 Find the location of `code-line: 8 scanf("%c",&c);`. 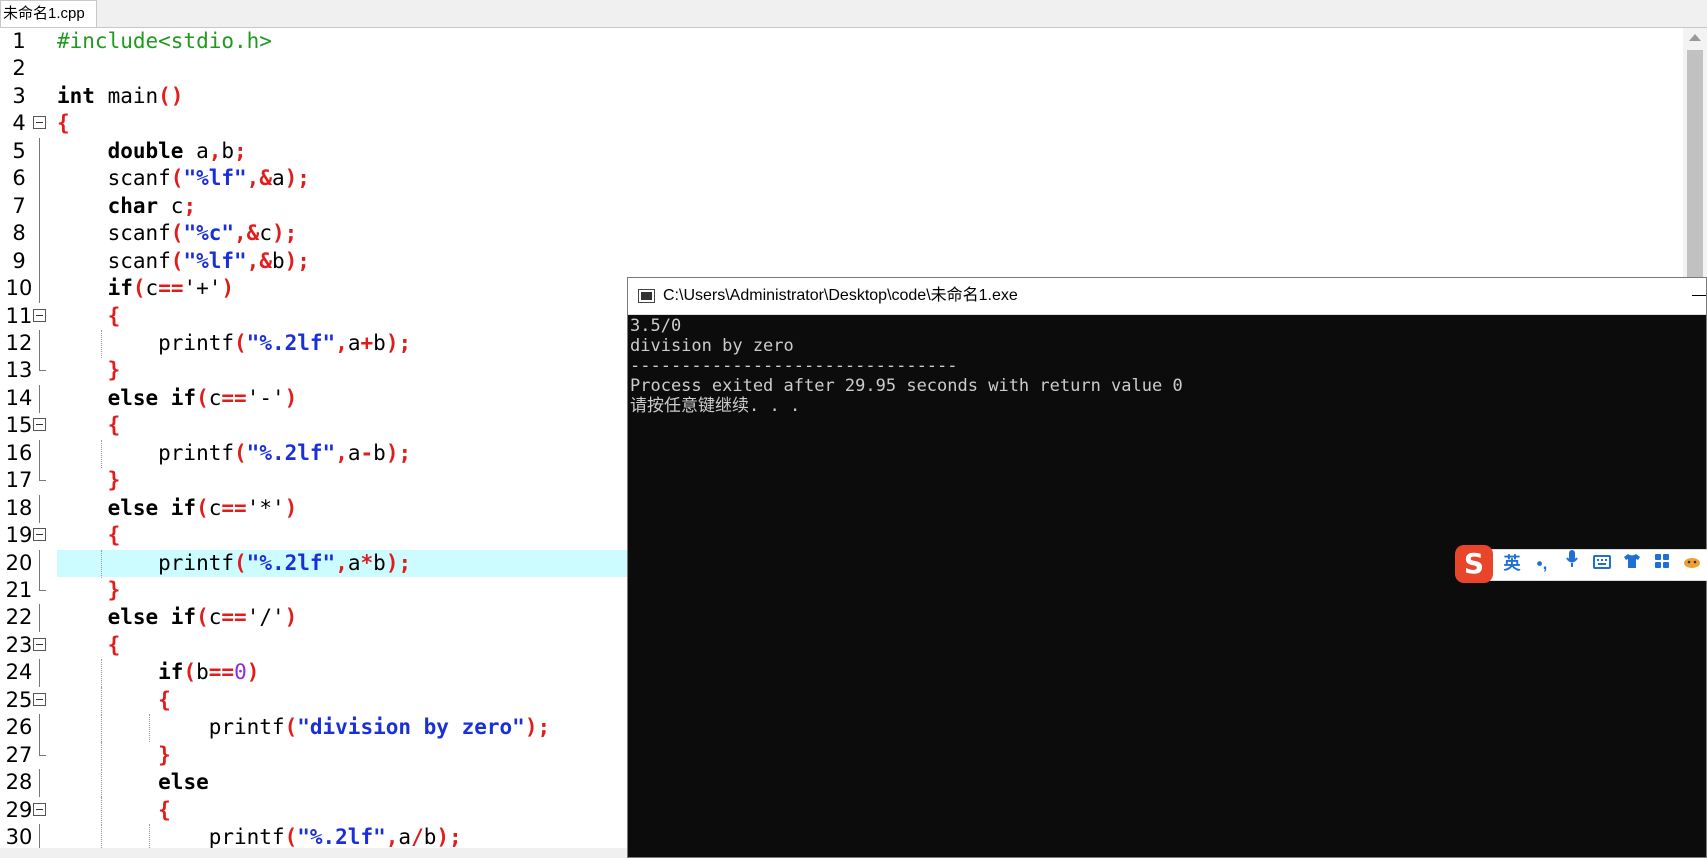

code-line: 8 scanf("%c",&c); is located at coordinates (853, 234).